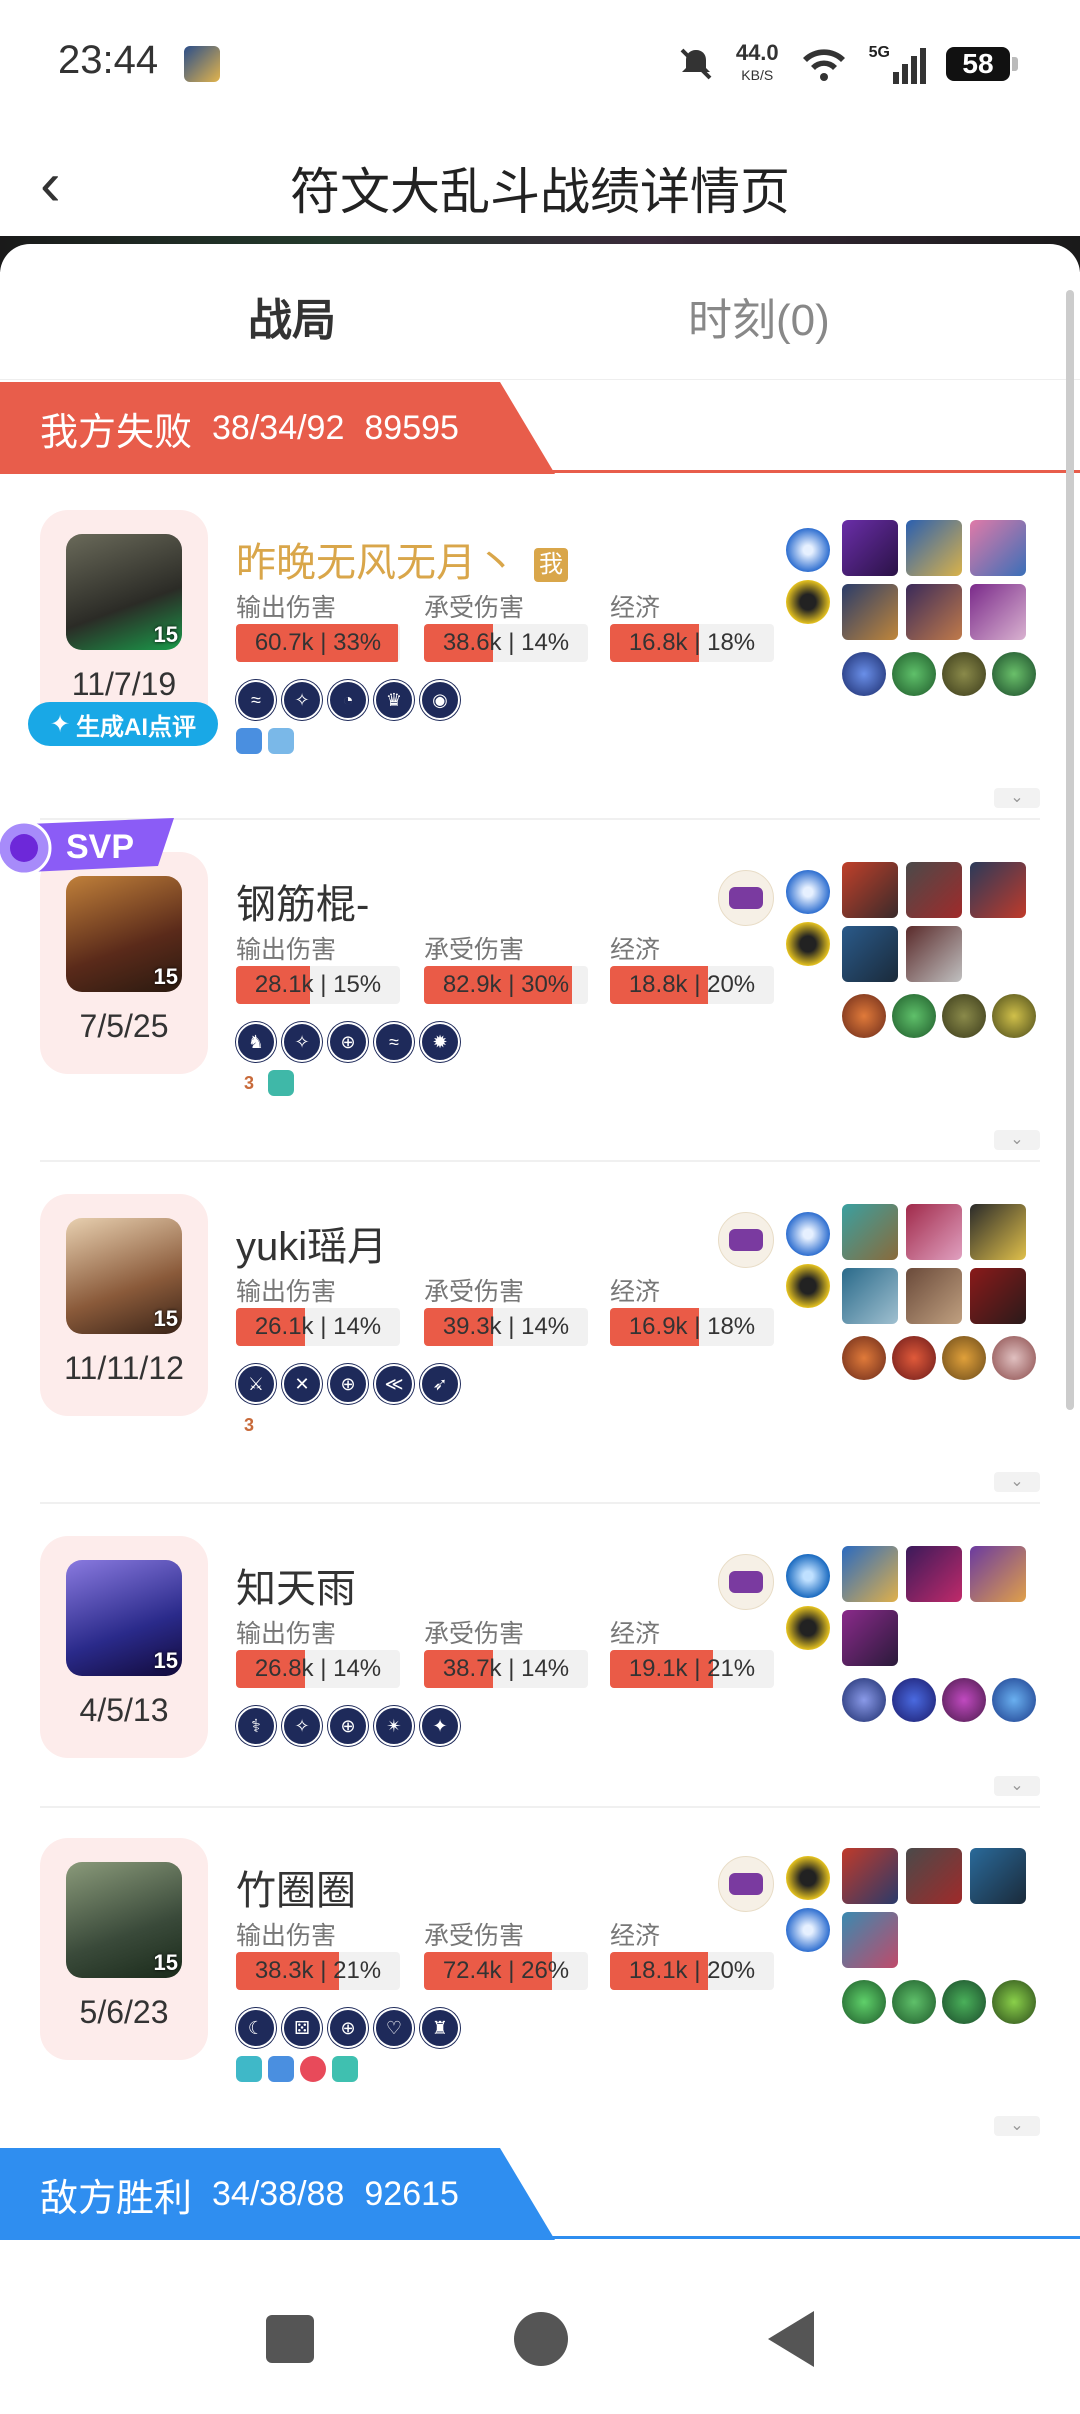  I want to click on rune-icon: ⚔, so click(256, 1384).